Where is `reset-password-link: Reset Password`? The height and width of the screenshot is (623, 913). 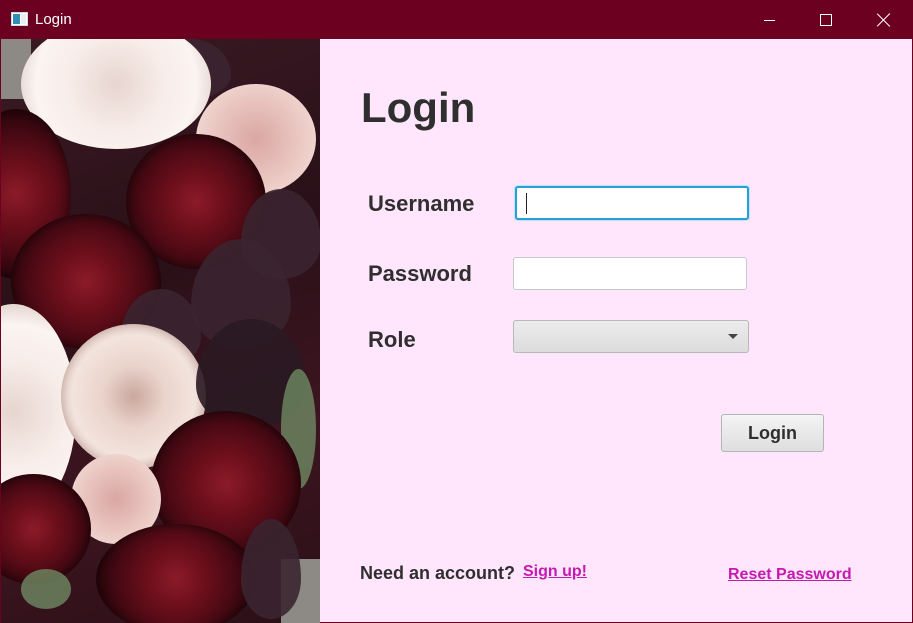 reset-password-link: Reset Password is located at coordinates (790, 575).